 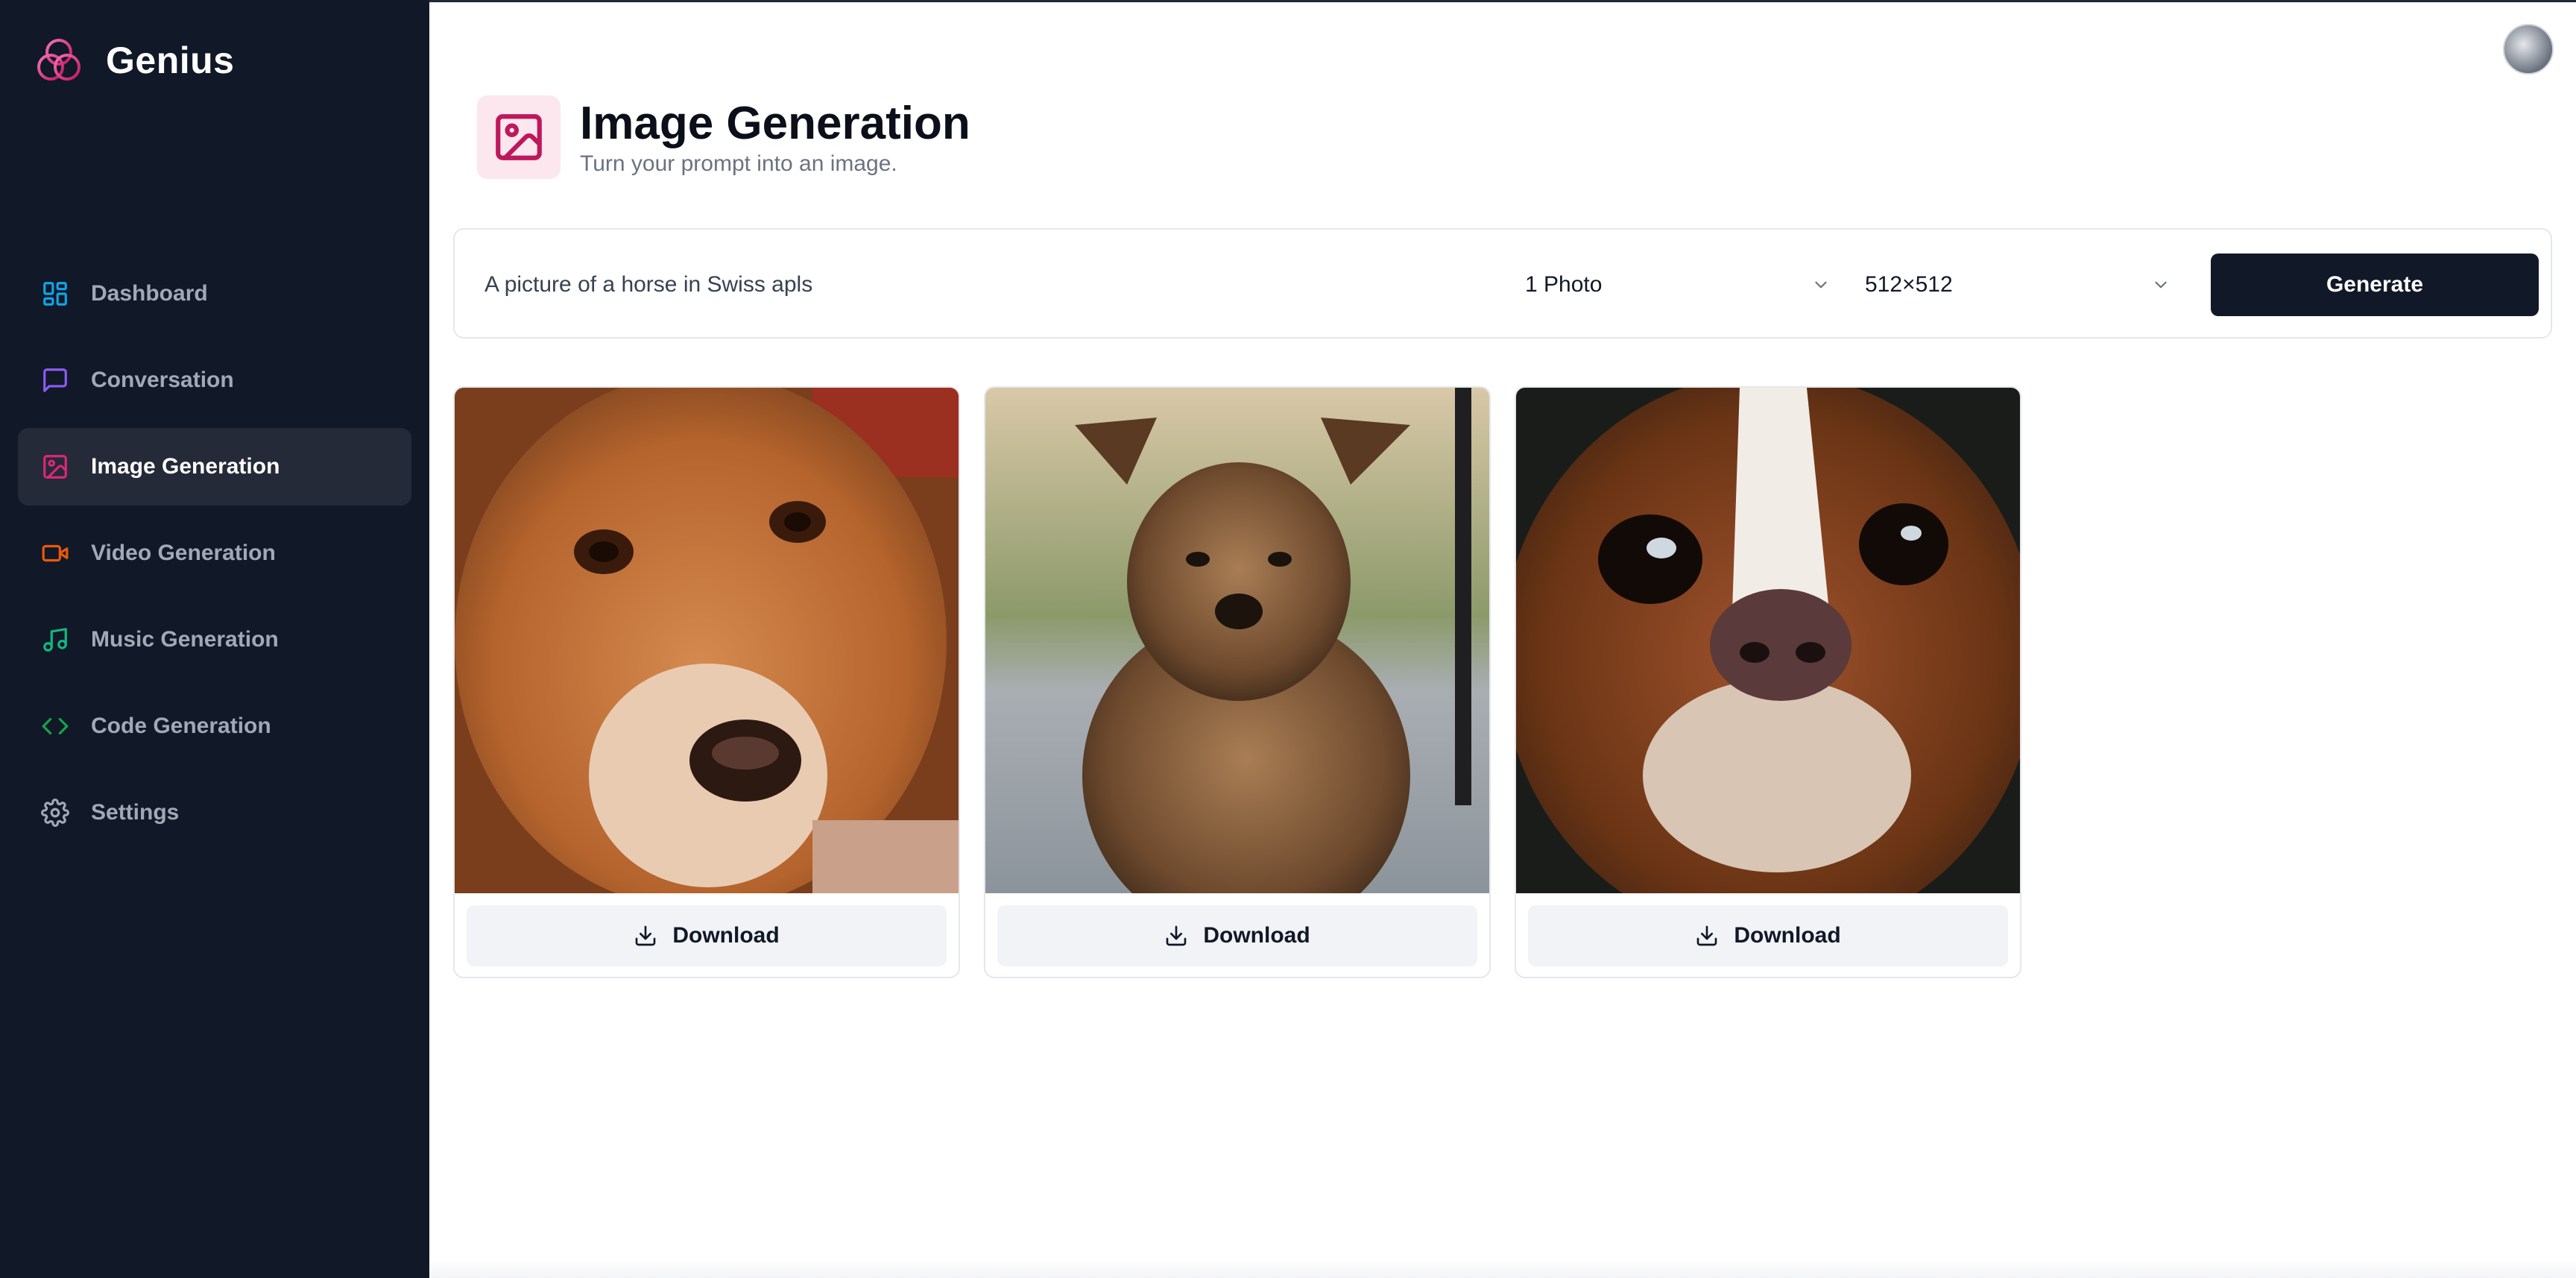 I want to click on prompt-form: 1 Photo 512×512 Generate, so click(x=1502, y=283).